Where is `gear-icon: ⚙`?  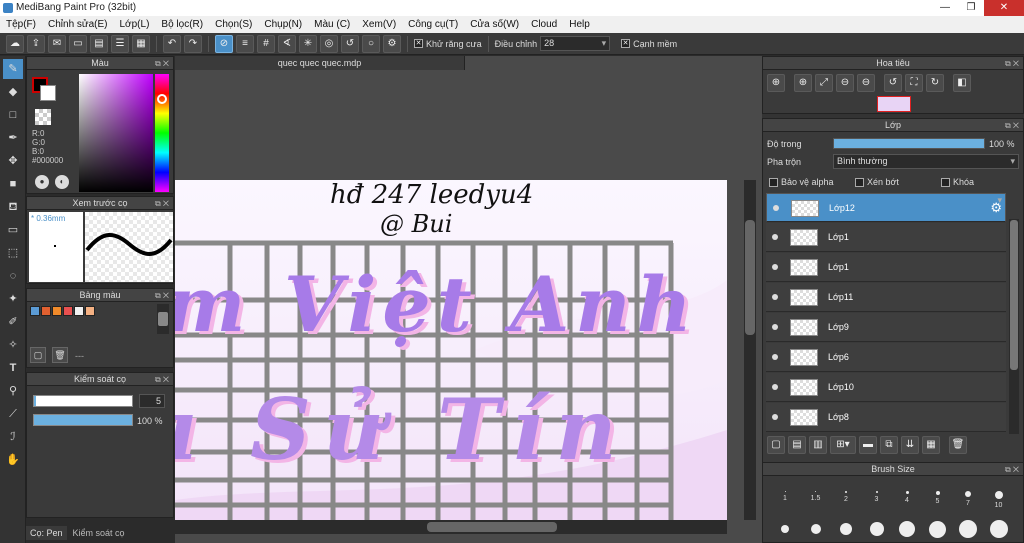
gear-icon: ⚙ is located at coordinates (996, 208).